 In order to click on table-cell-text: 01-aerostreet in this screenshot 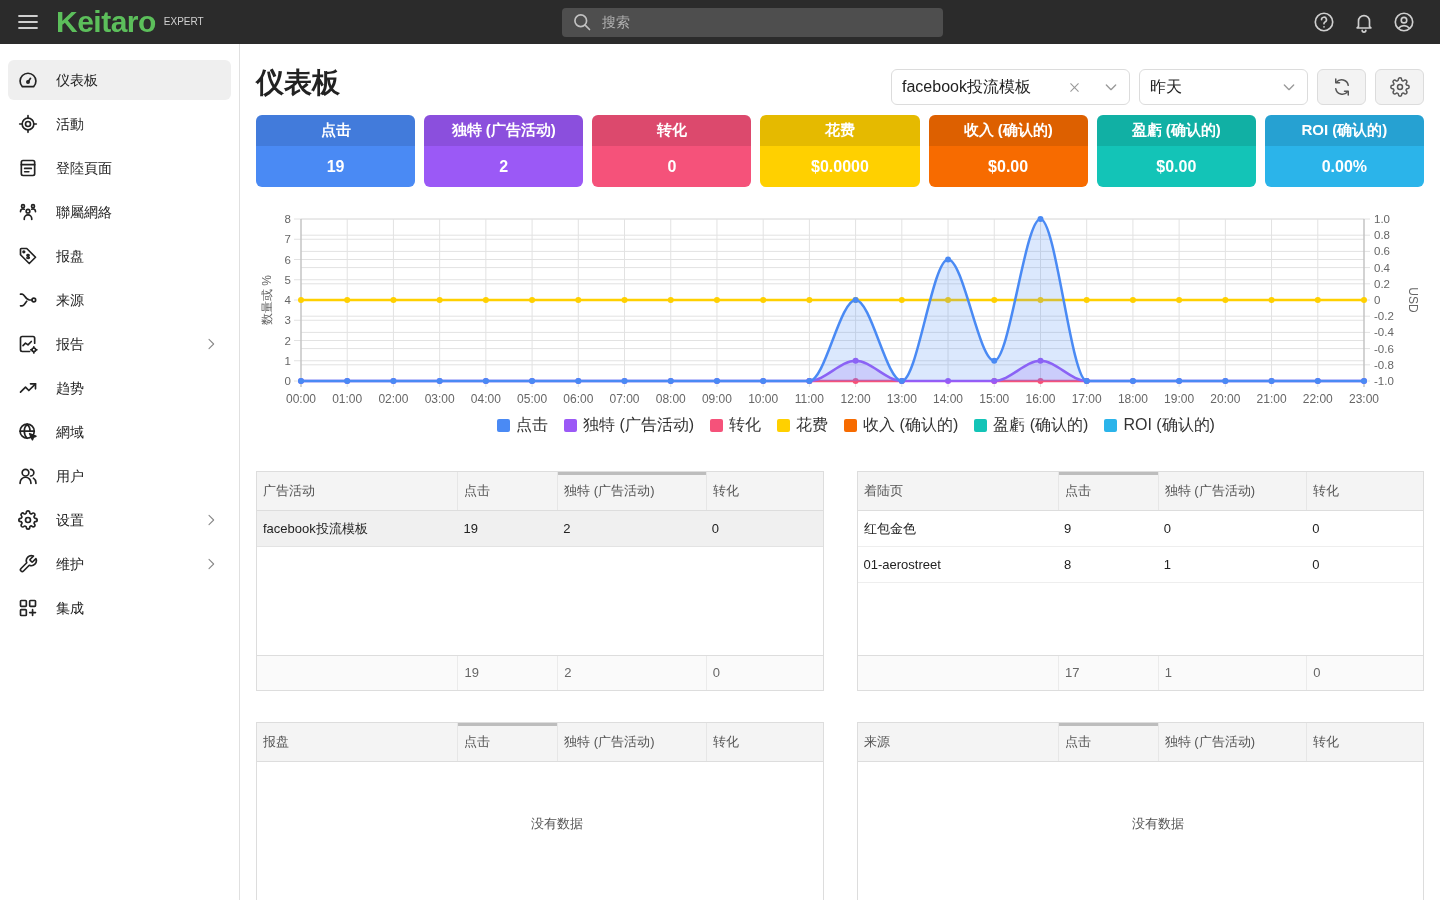, I will do `click(902, 564)`.